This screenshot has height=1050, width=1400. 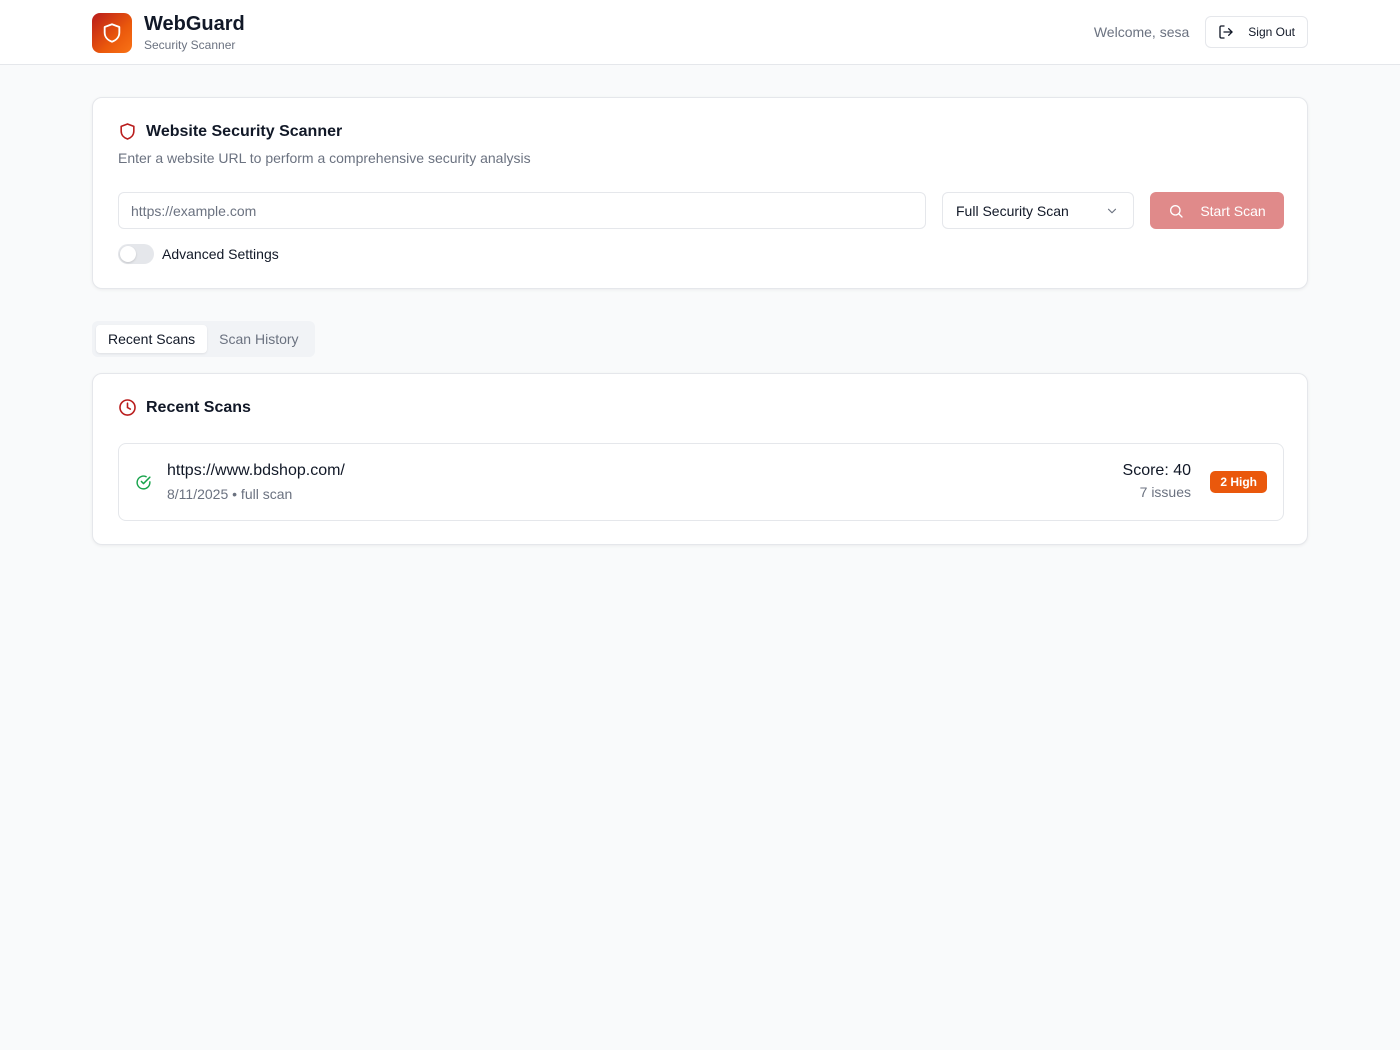 I want to click on shield-logo-icon, so click(x=112, y=32).